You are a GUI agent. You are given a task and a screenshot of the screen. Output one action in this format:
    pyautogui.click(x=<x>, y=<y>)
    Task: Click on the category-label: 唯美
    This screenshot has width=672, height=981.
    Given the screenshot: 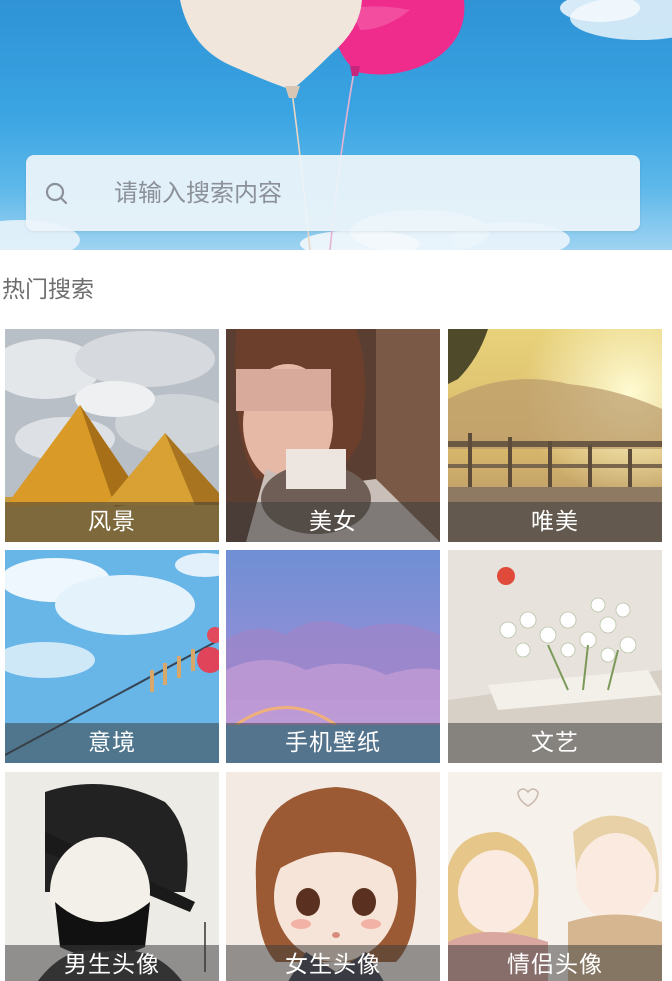 What is the action you would take?
    pyautogui.click(x=555, y=522)
    